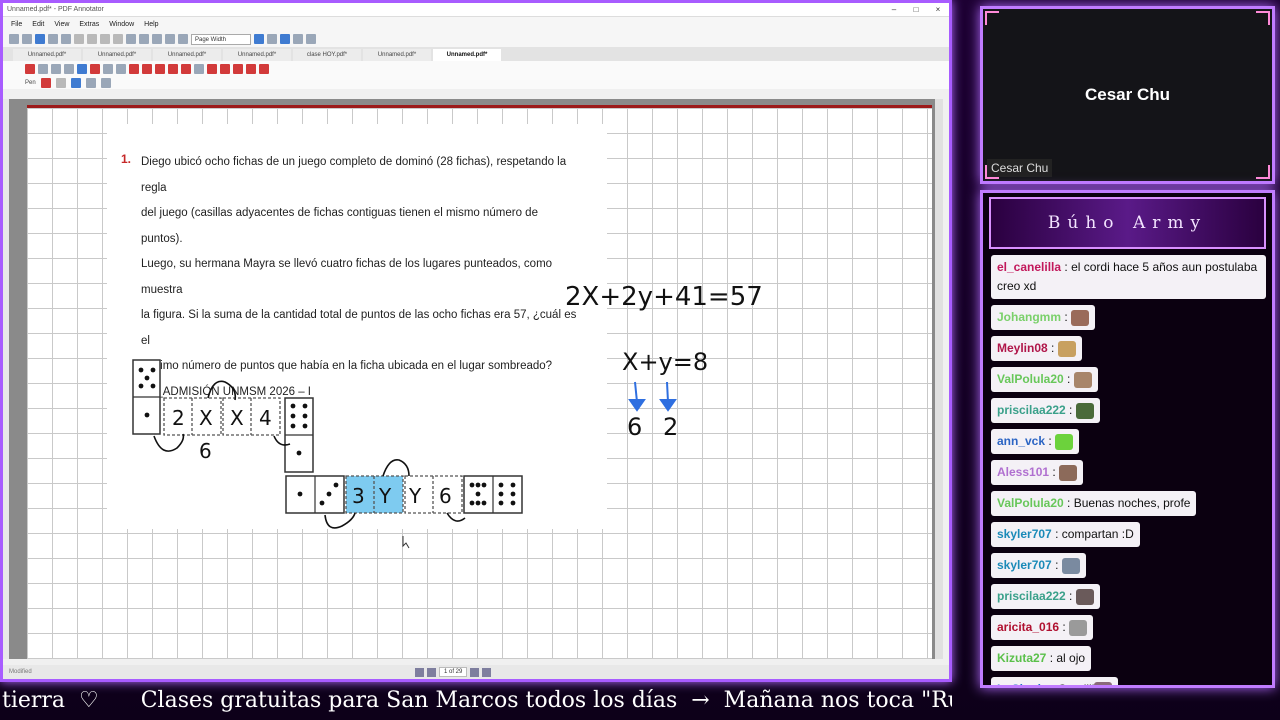 The height and width of the screenshot is (720, 1280). What do you see at coordinates (131, 39) in the screenshot?
I see `find-icon` at bounding box center [131, 39].